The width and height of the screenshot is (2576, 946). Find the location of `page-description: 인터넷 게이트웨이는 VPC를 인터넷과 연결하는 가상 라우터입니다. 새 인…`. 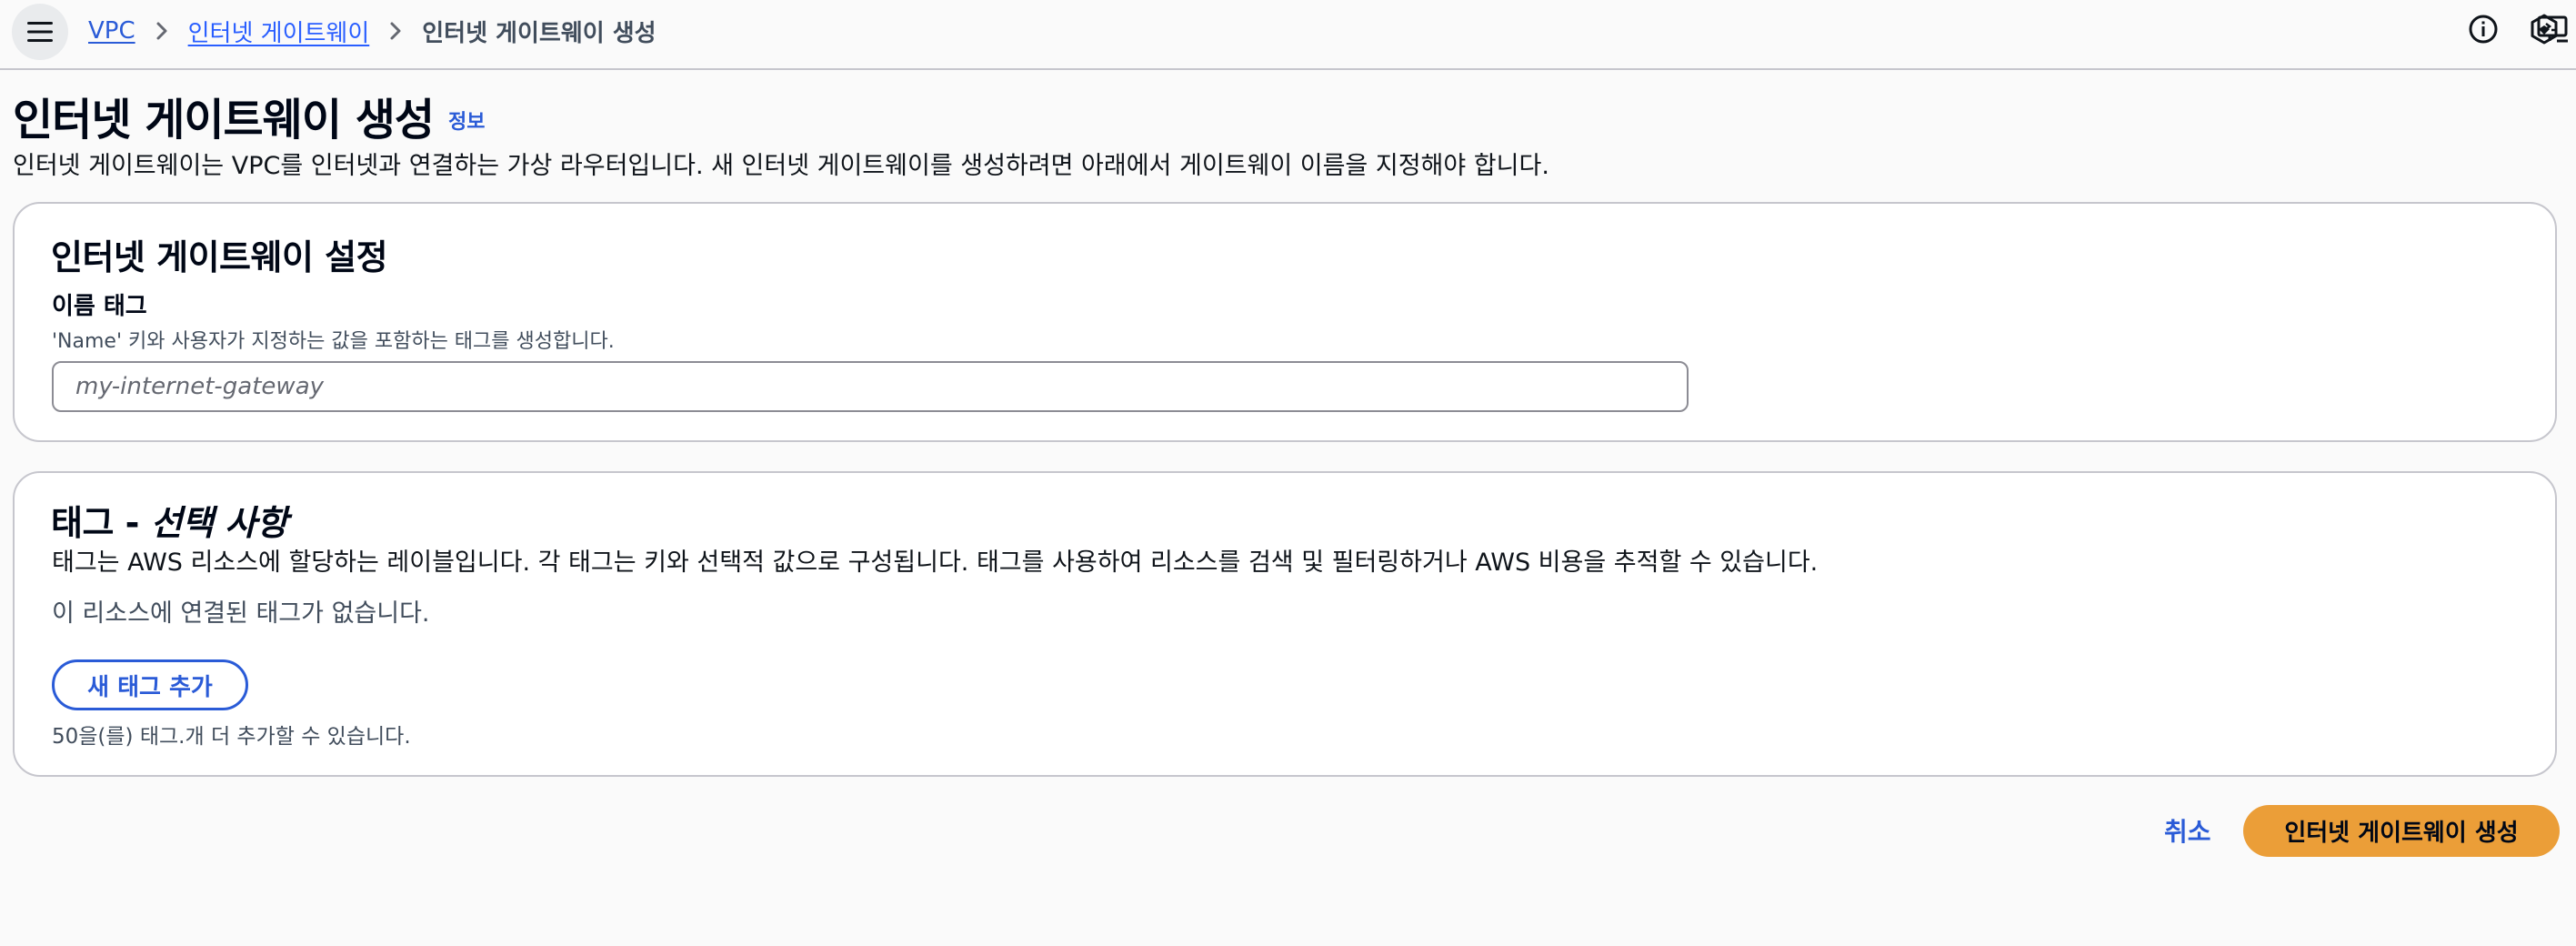

page-description: 인터넷 게이트웨이는 VPC를 인터넷과 연결하는 가상 라우터입니다. 새 인… is located at coordinates (781, 166).